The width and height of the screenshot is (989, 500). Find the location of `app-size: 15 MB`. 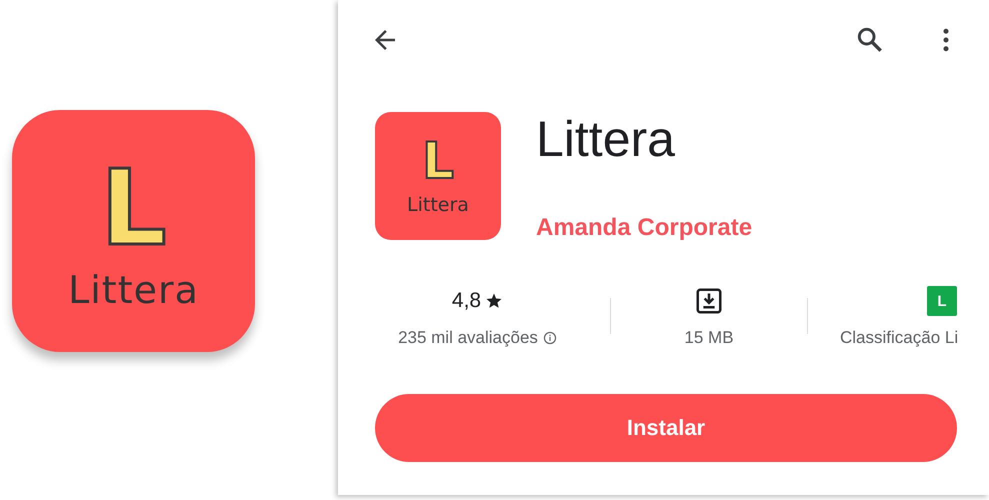

app-size: 15 MB is located at coordinates (709, 338).